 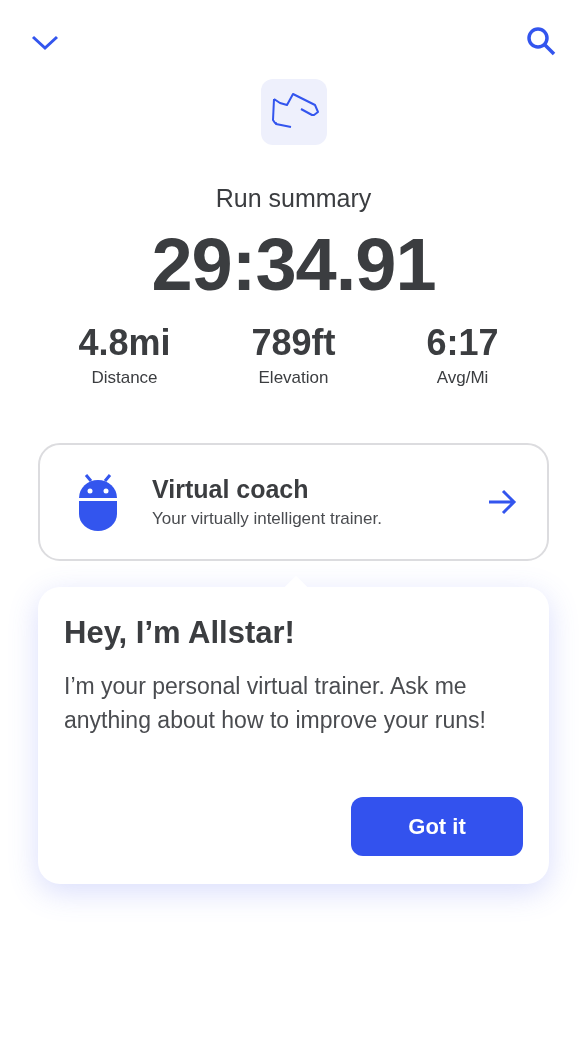 What do you see at coordinates (541, 41) in the screenshot?
I see `search-icon` at bounding box center [541, 41].